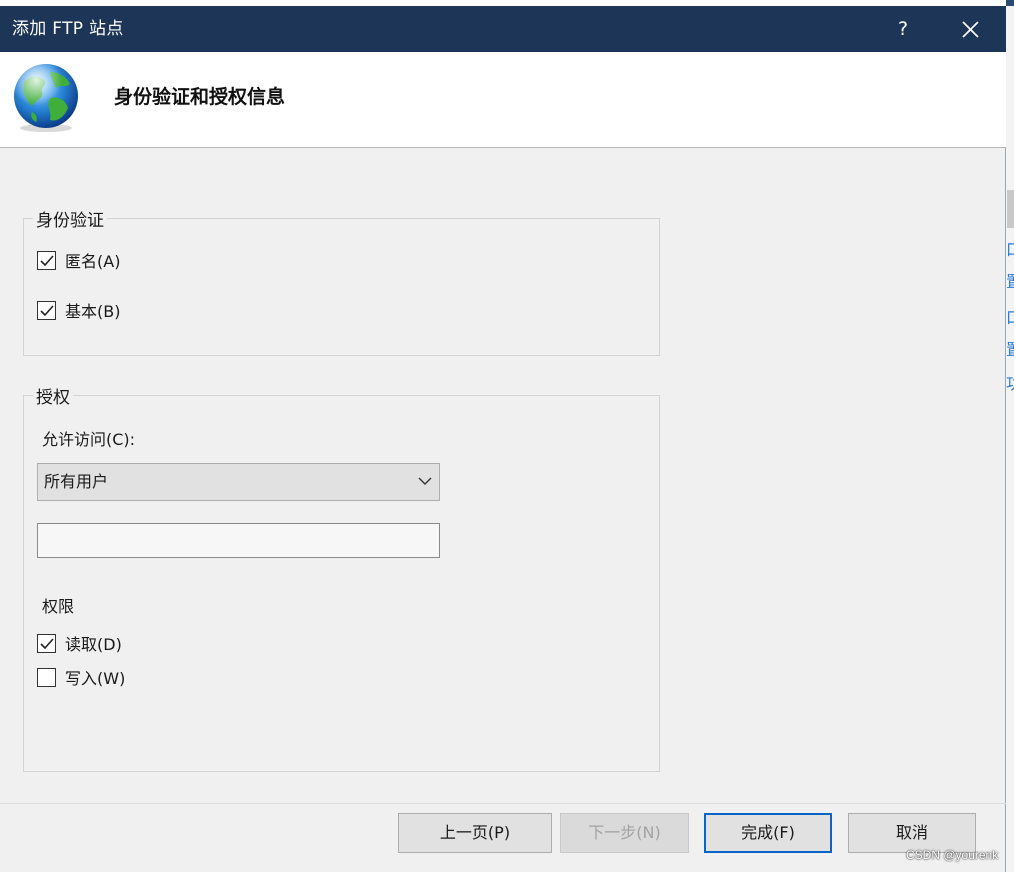  I want to click on globe-icon, so click(46, 98).